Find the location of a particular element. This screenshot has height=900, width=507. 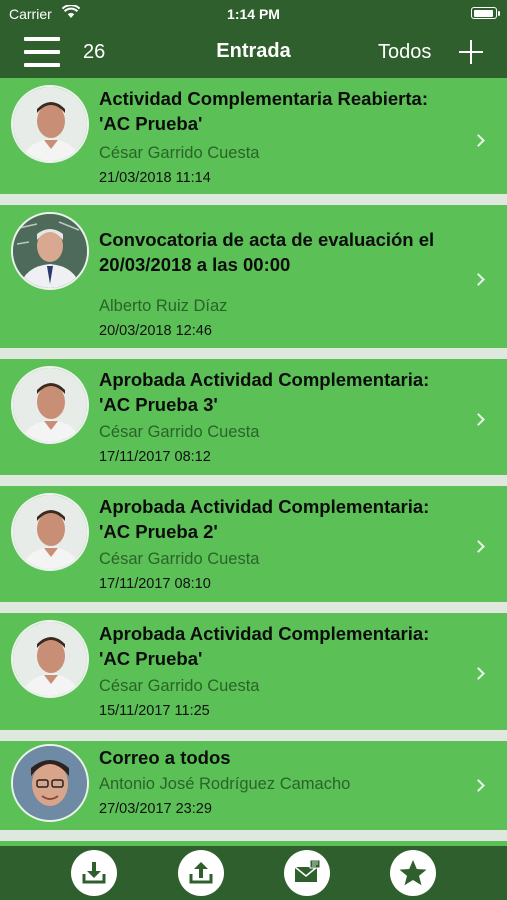

star-icon is located at coordinates (413, 873).